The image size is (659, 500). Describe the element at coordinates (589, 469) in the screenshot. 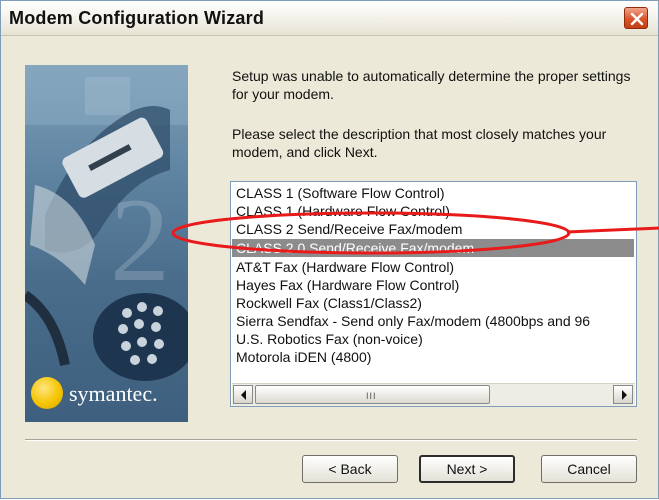

I see `cancel-button: Cancel` at that location.